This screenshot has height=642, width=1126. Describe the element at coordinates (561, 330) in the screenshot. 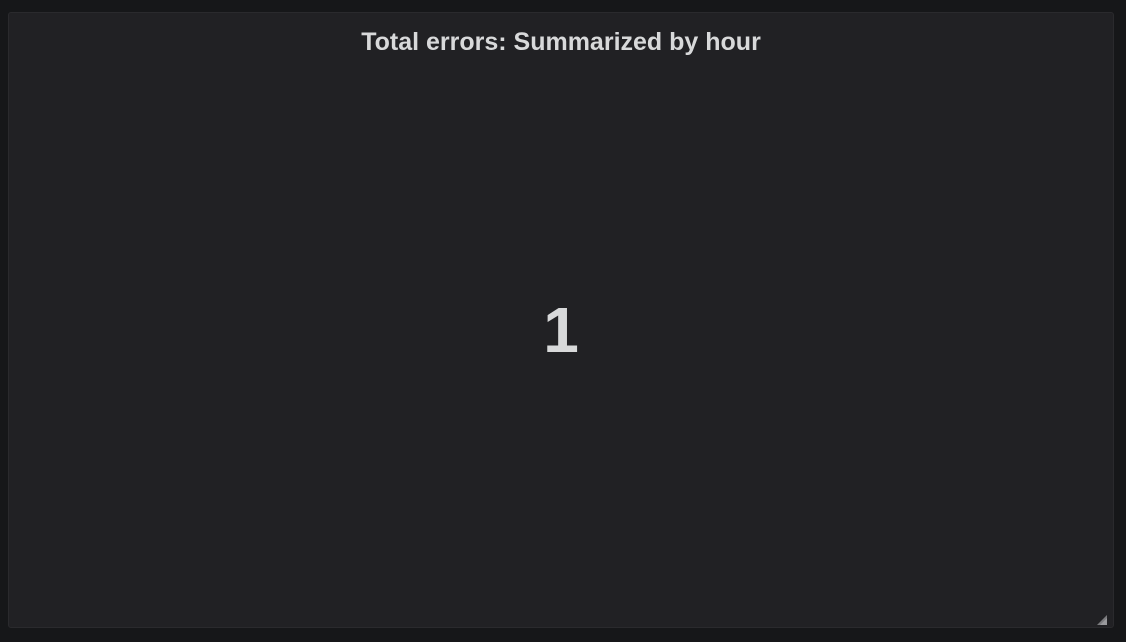

I see `stat-value: 1` at that location.